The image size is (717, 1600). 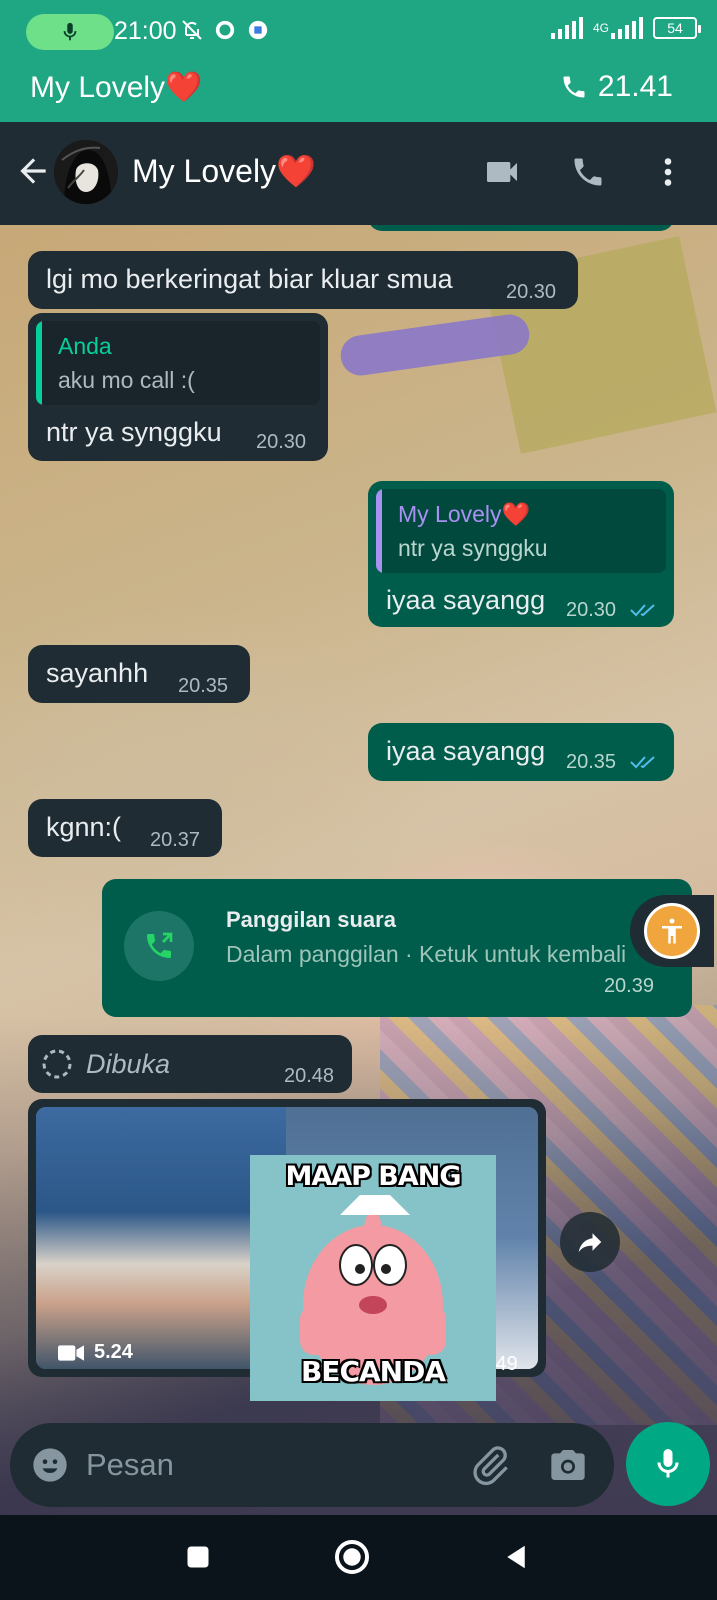 I want to click on system-navigation-bar, so click(x=358, y=1557).